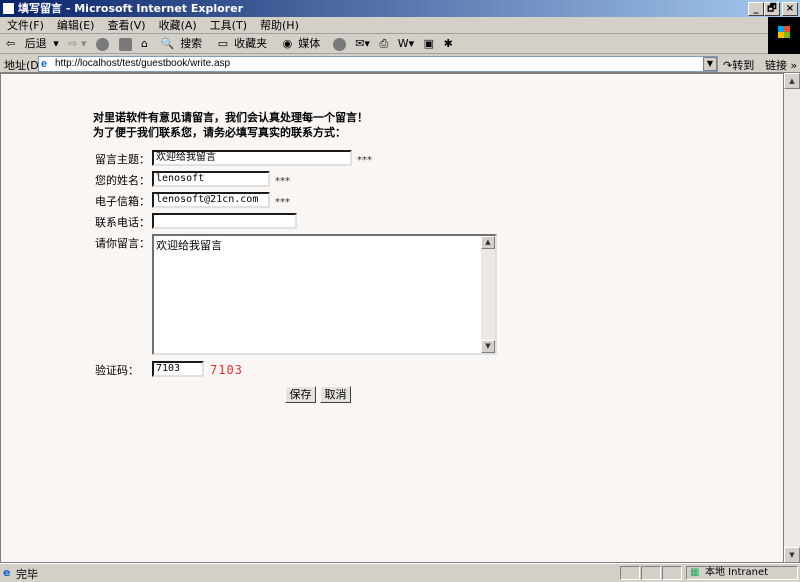 The image size is (800, 582). I want to click on menu-file: 文件(F), so click(25, 25).